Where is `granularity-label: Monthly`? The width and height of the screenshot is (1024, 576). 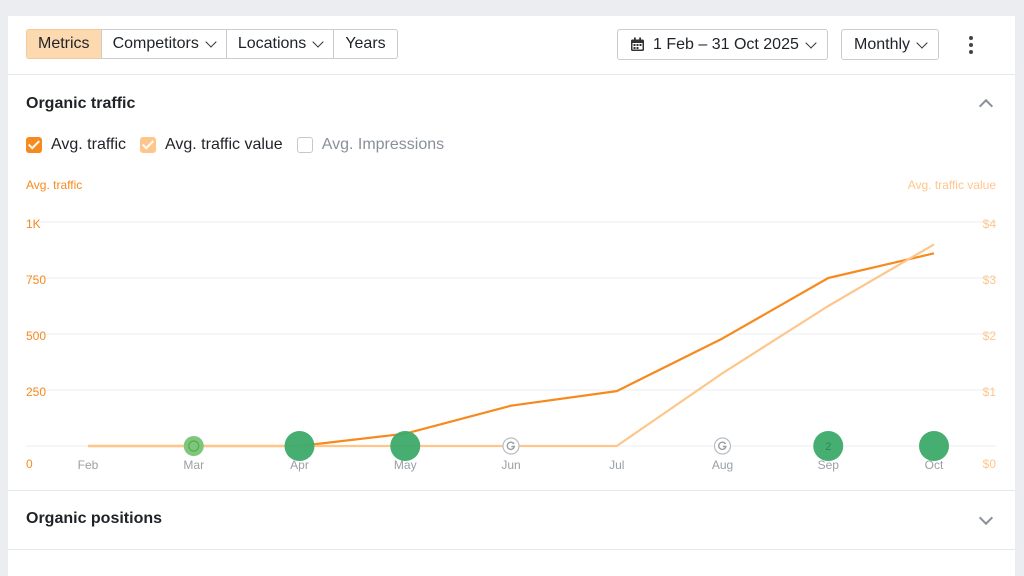
granularity-label: Monthly is located at coordinates (882, 44).